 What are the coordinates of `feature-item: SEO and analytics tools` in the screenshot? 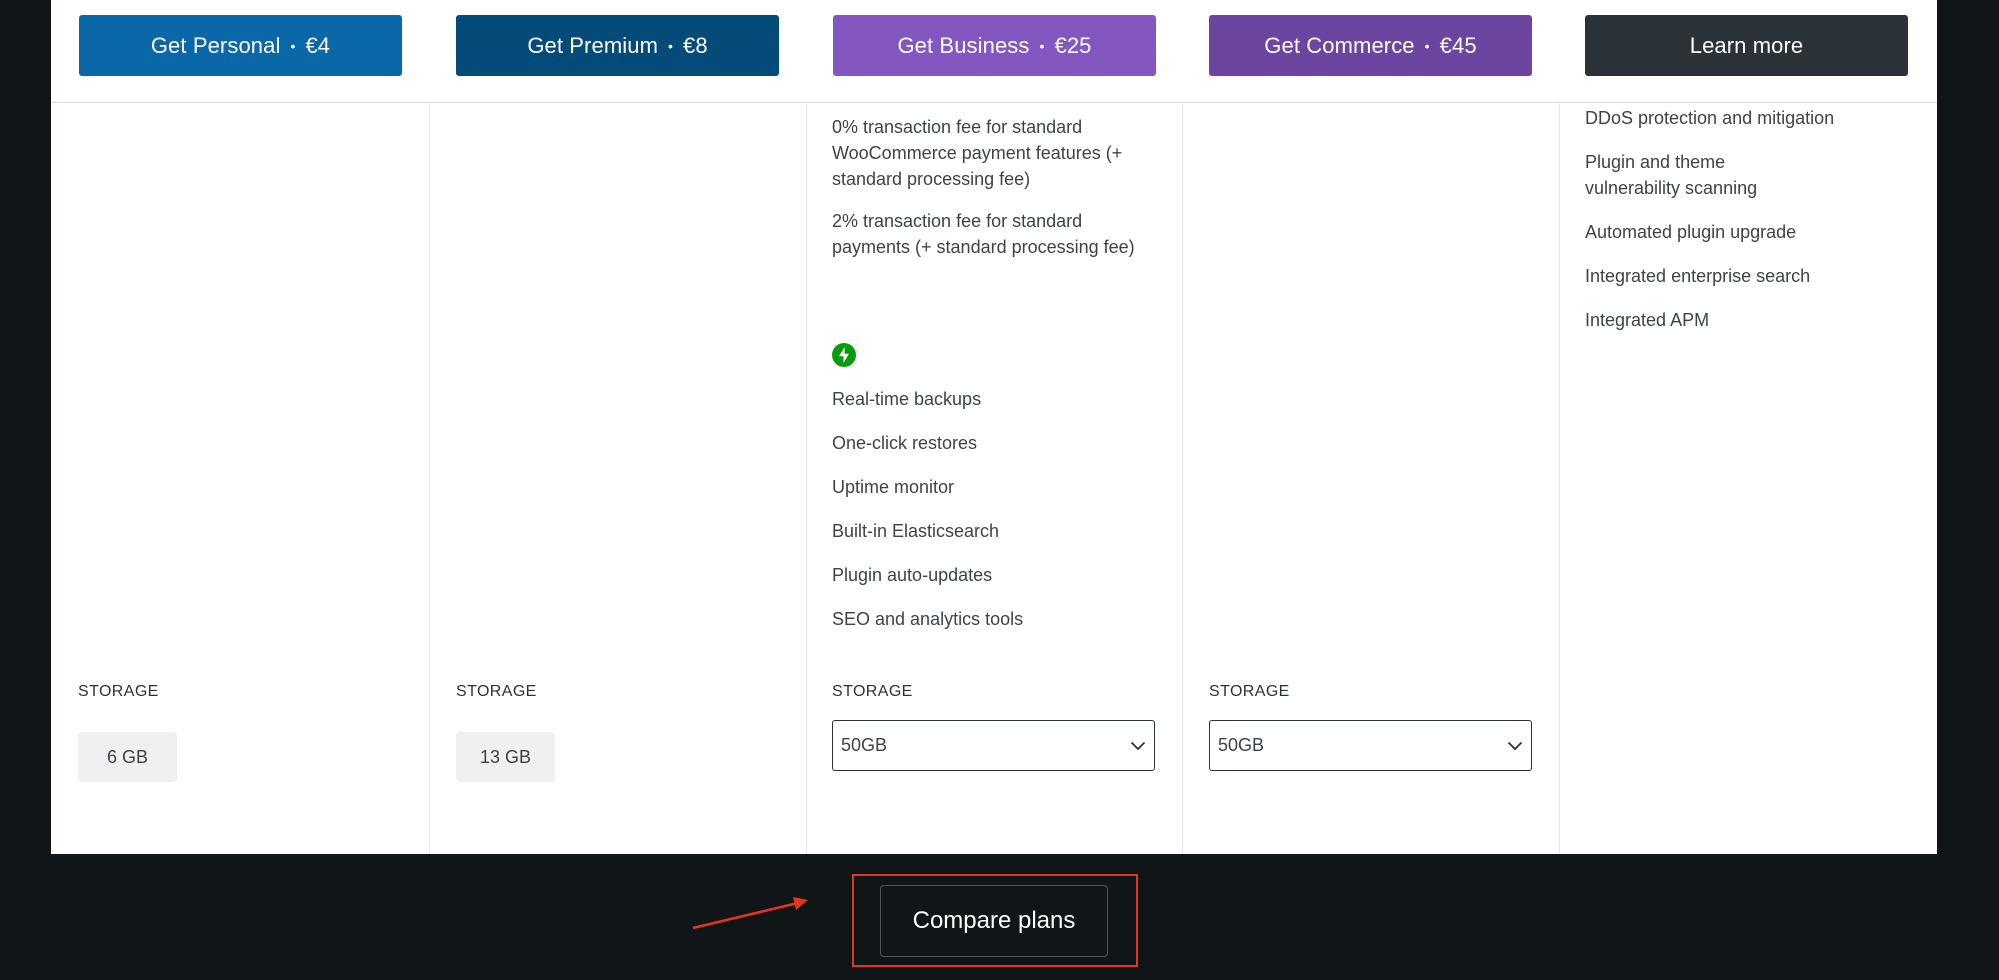 It's located at (928, 619).